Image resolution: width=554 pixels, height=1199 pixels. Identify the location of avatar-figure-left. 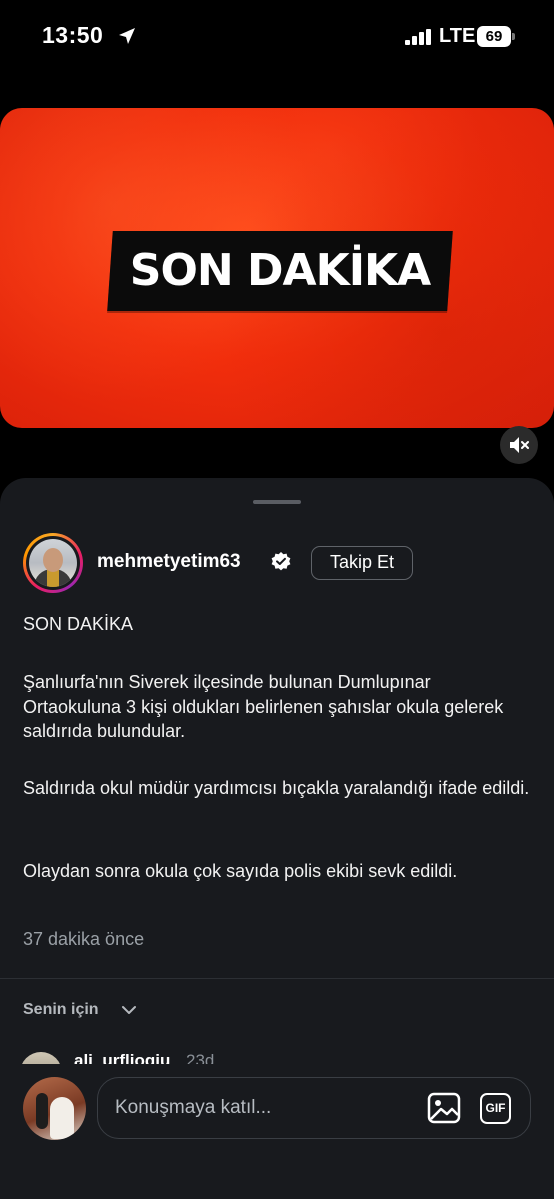
(42, 1111).